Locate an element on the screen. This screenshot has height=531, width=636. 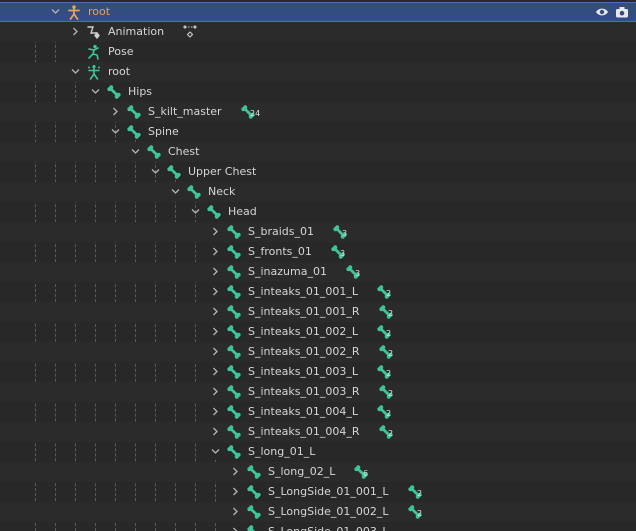
row-label: S_fronts_01 is located at coordinates (280, 251).